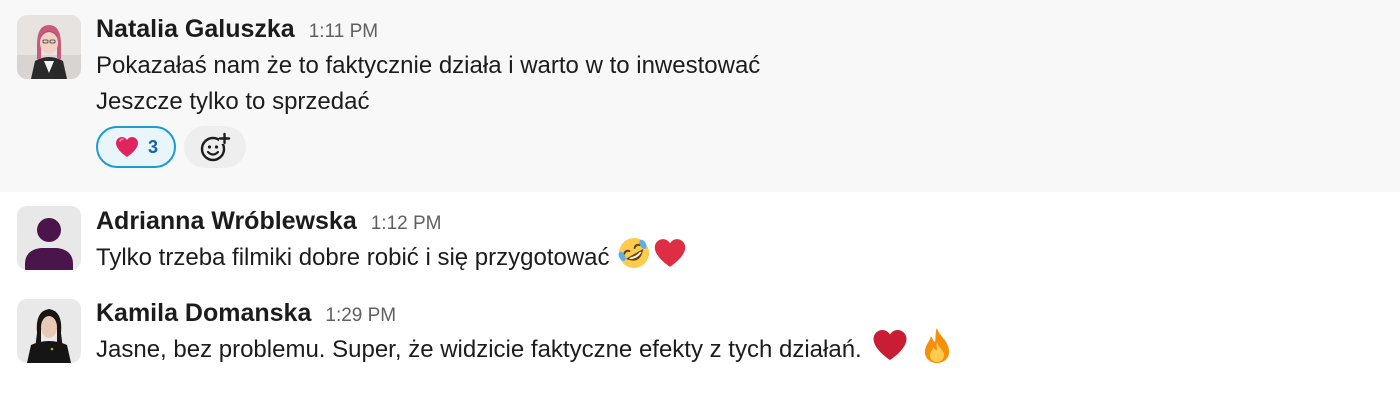 The height and width of the screenshot is (395, 1400). What do you see at coordinates (152, 146) in the screenshot?
I see `reaction-count: 3` at bounding box center [152, 146].